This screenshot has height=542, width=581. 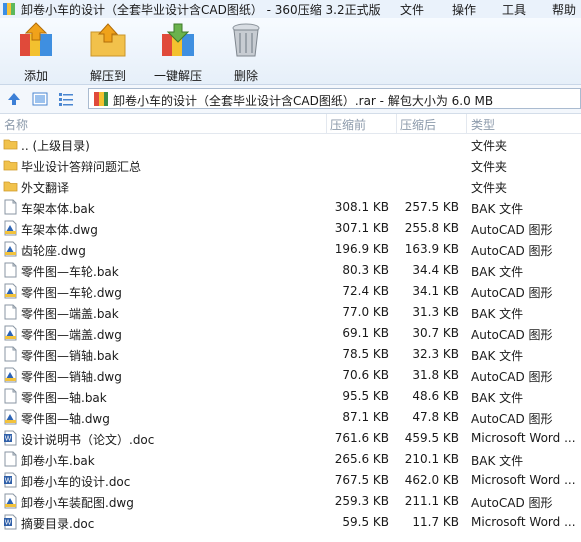 What do you see at coordinates (40, 99) in the screenshot?
I see `thumbnail-view-icon` at bounding box center [40, 99].